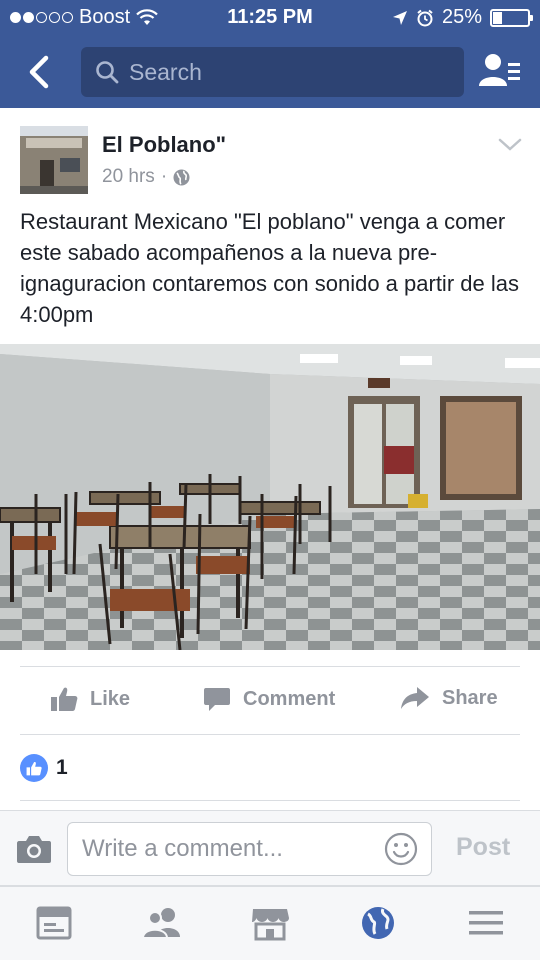  I want to click on status-bar: Boost 11:25 PM 25%, so click(270, 18).